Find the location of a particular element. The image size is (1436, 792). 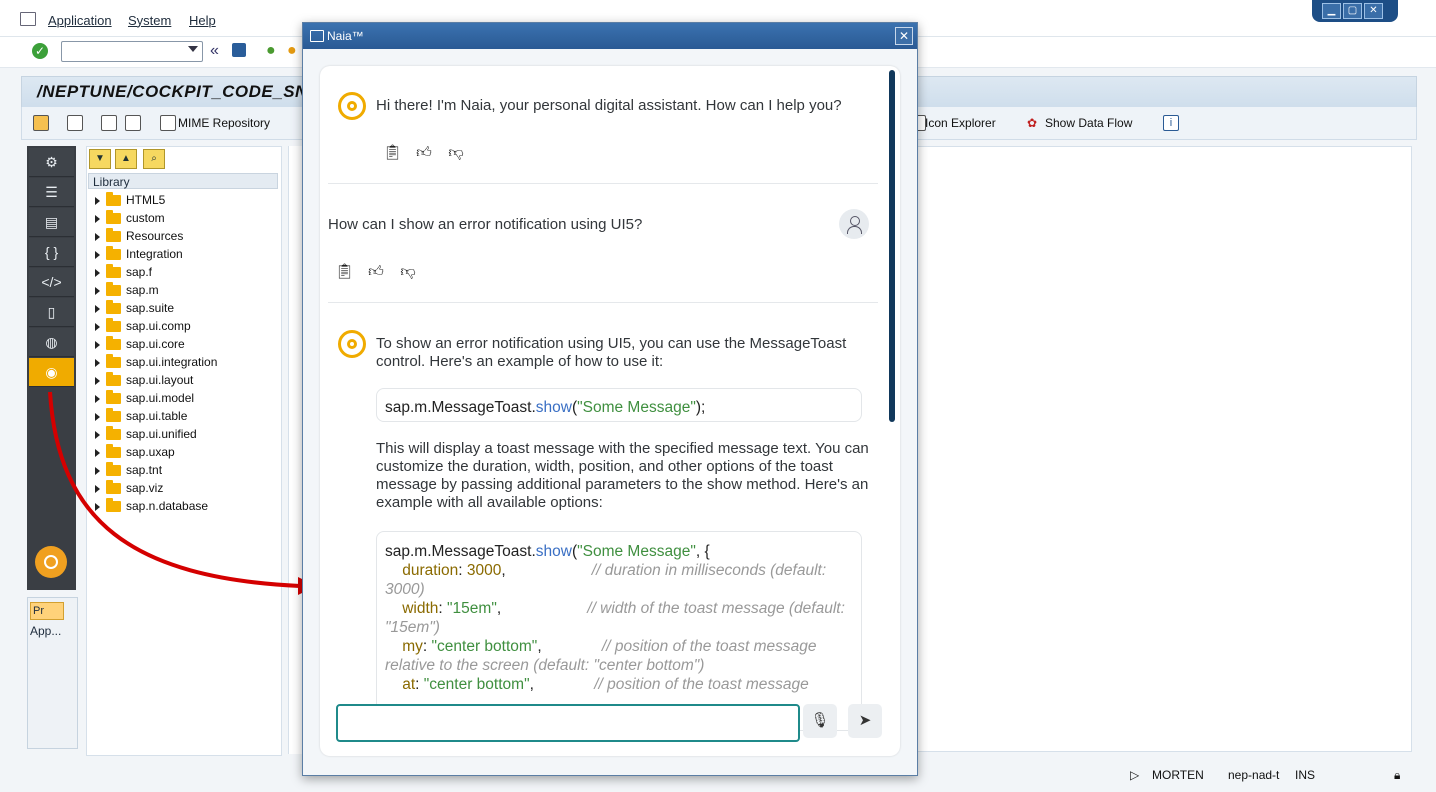

code-text: "center bottom" is located at coordinates (484, 646).